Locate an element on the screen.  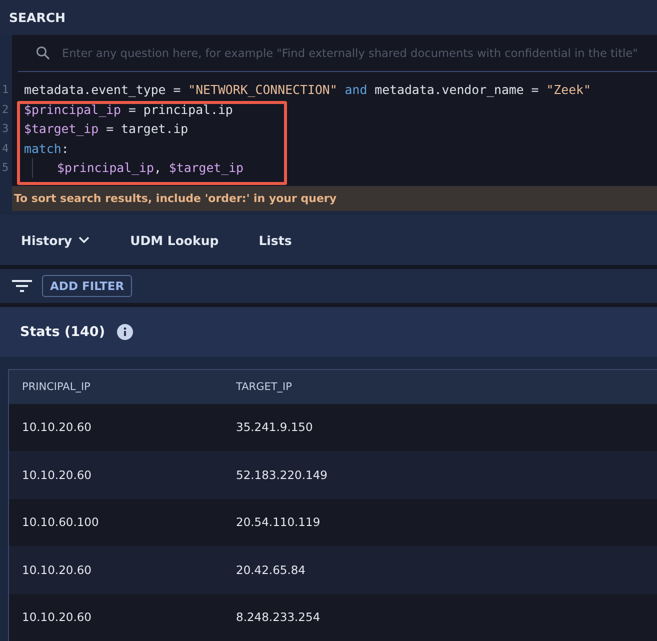
code-line: match: is located at coordinates (46, 149).